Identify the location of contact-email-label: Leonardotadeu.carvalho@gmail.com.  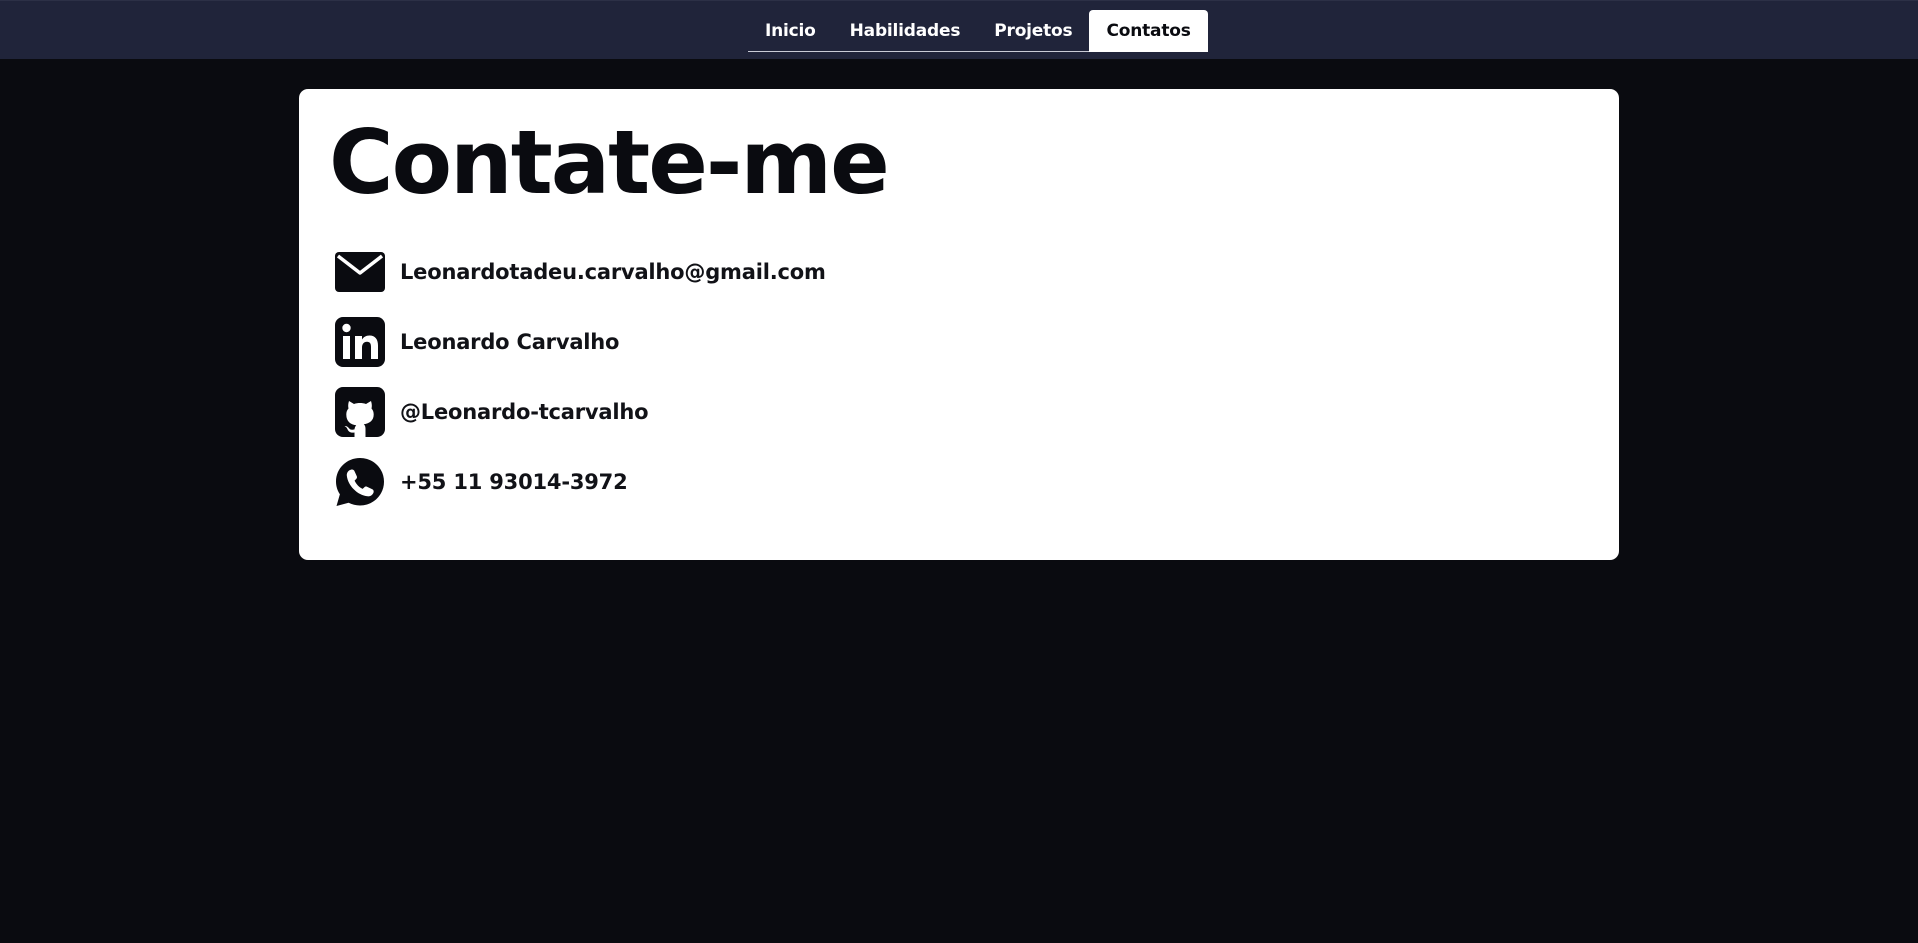
(613, 272).